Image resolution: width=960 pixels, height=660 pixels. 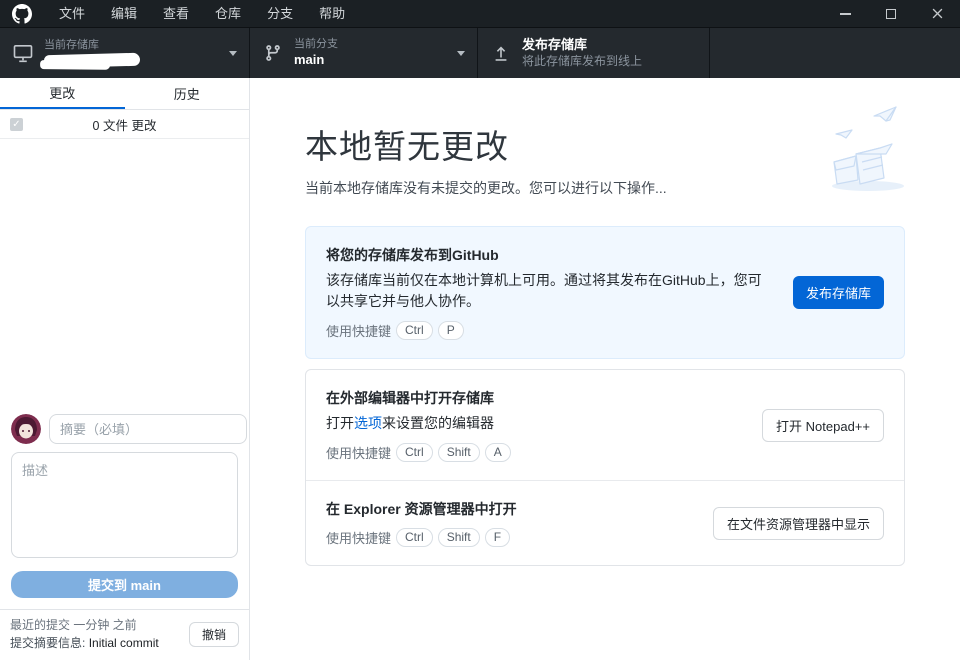 What do you see at coordinates (450, 330) in the screenshot?
I see `kbd-p: P` at bounding box center [450, 330].